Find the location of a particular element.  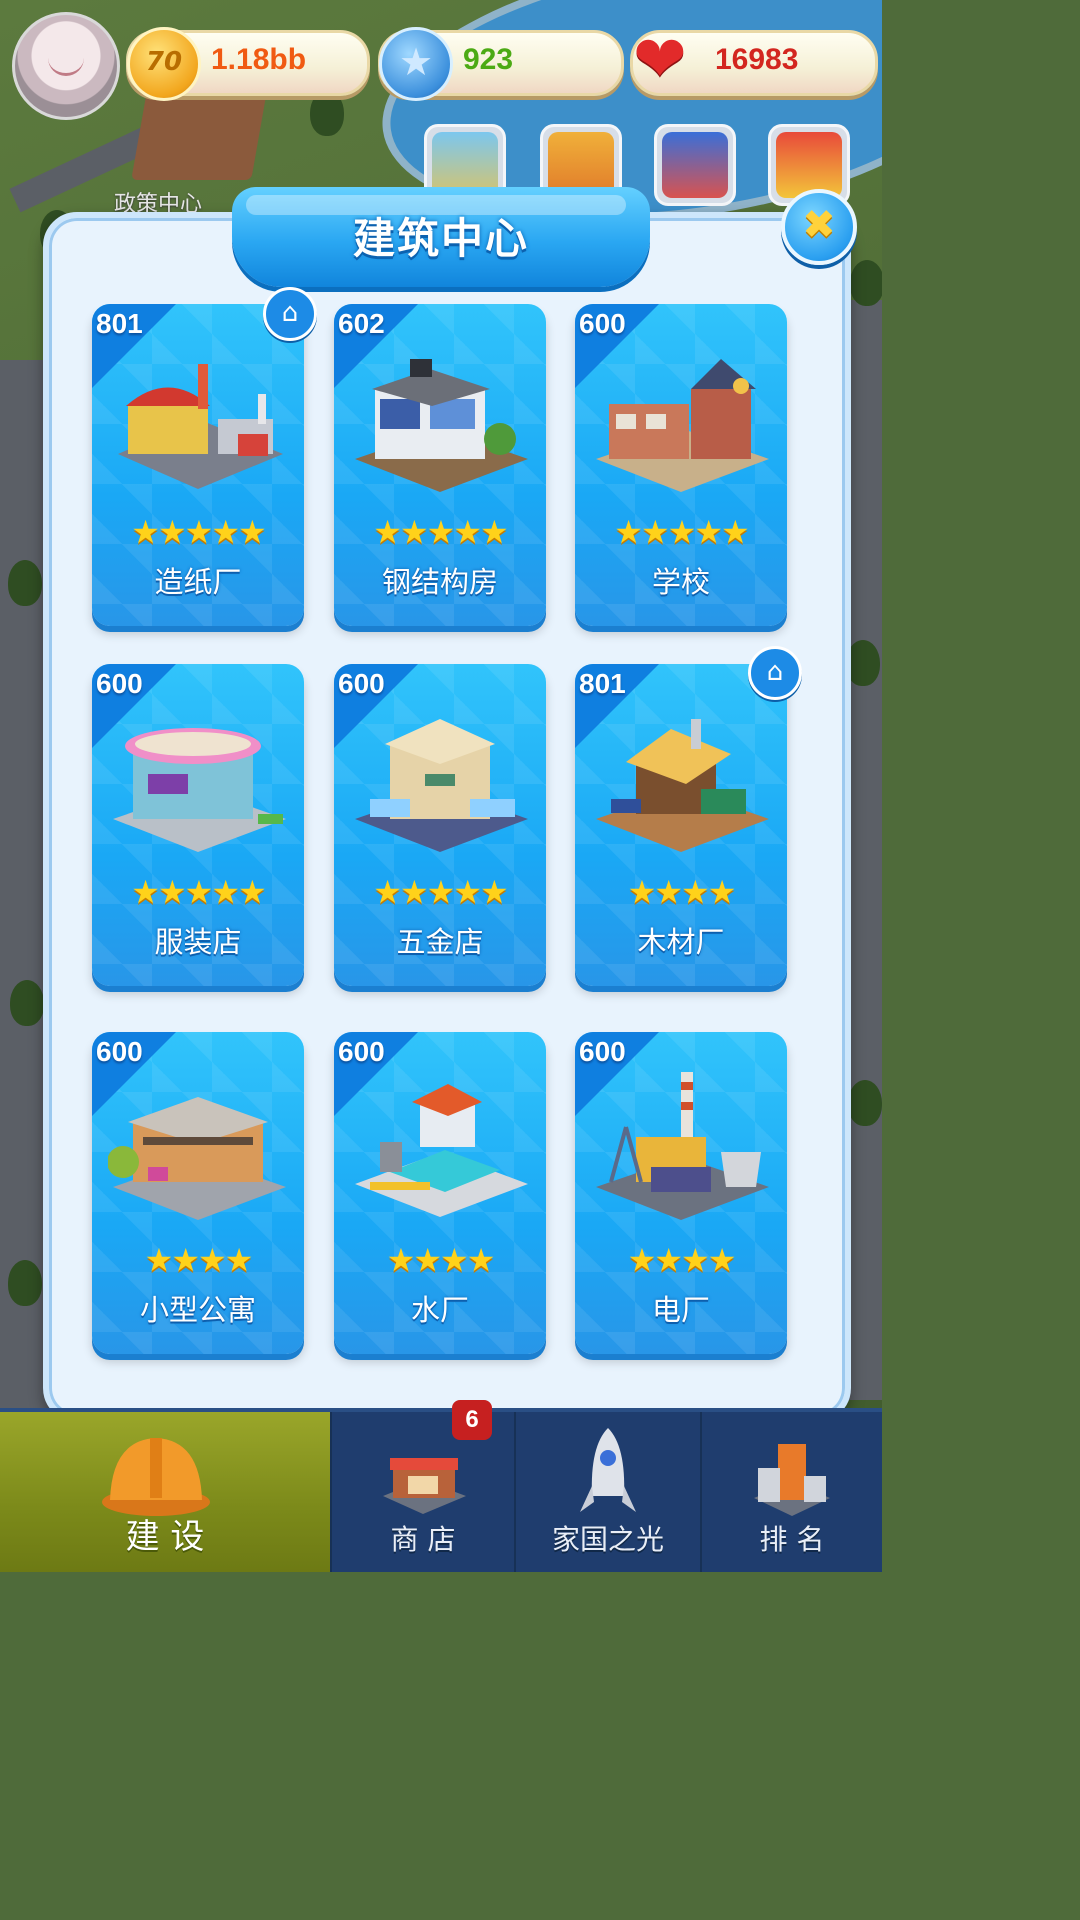

nav-rank: 排 名 is located at coordinates (792, 1492).